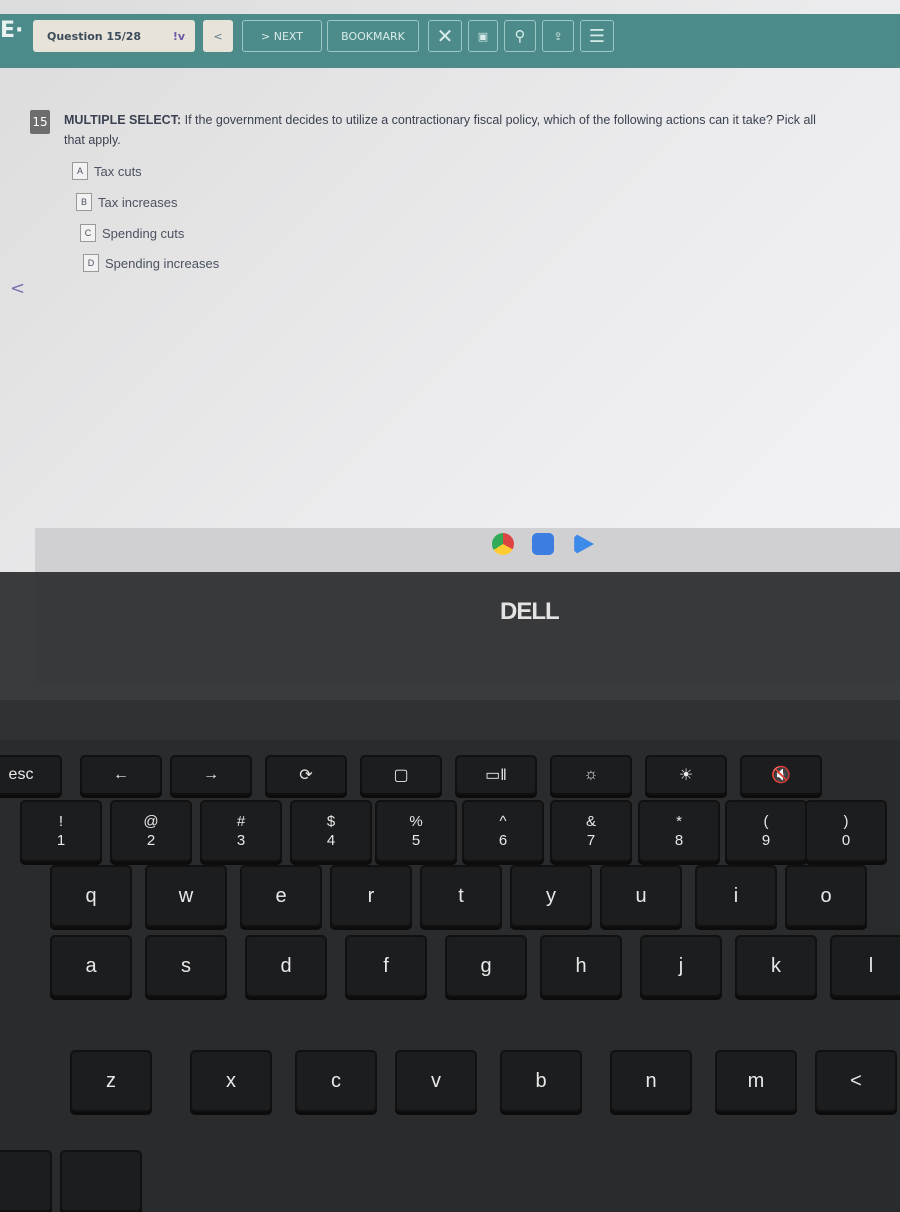 This screenshot has height=1212, width=900. I want to click on question-type: MULTIPLE SELECT:, so click(123, 120).